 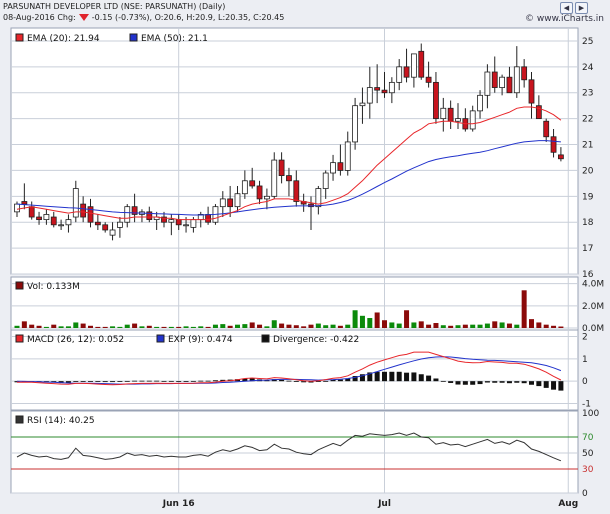 What do you see at coordinates (593, 307) in the screenshot?
I see `volume-tick-label: 2.0M` at bounding box center [593, 307].